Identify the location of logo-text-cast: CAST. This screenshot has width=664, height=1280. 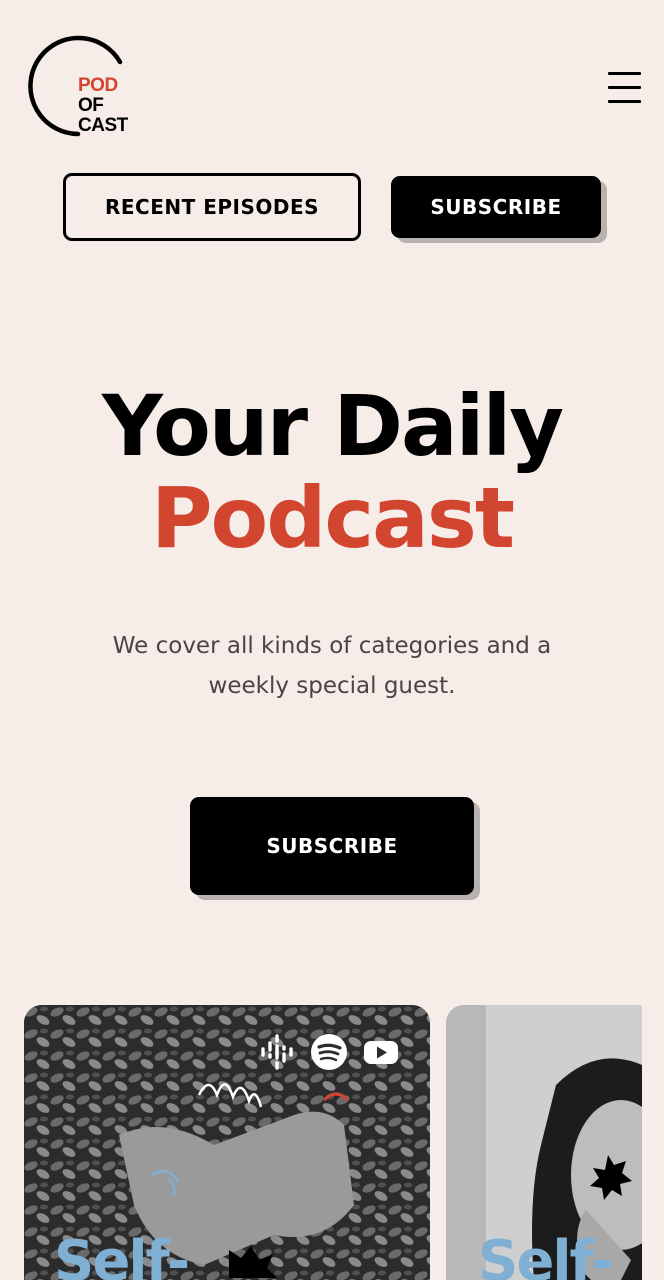
(103, 125).